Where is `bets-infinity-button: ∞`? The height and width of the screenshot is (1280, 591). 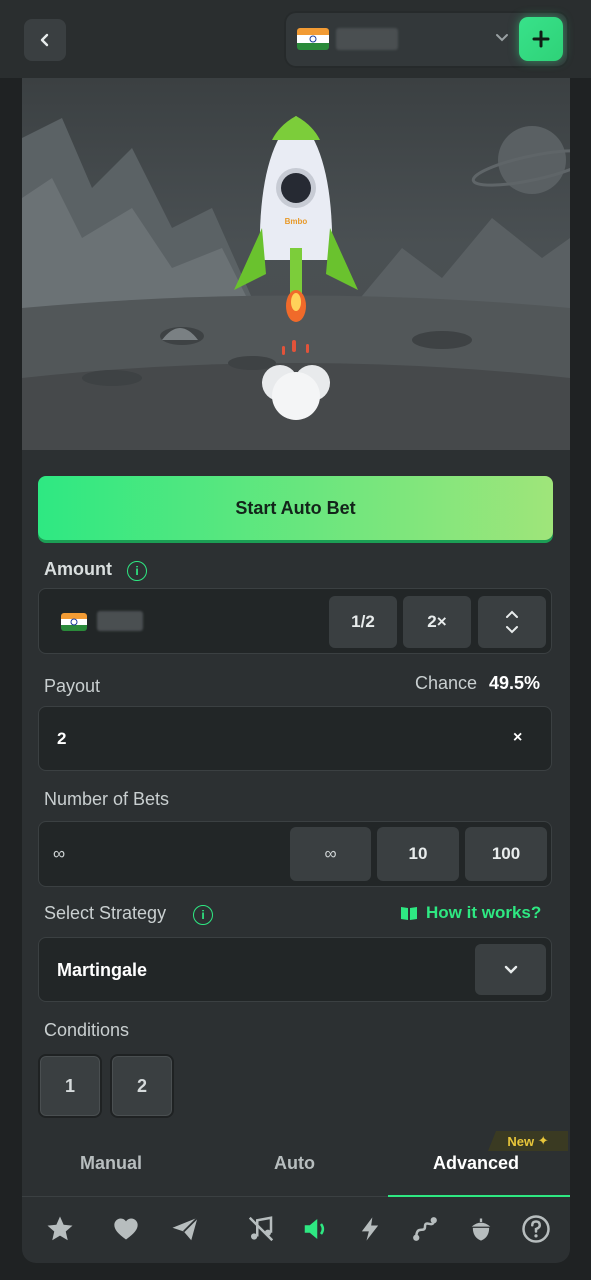
bets-infinity-button: ∞ is located at coordinates (330, 854).